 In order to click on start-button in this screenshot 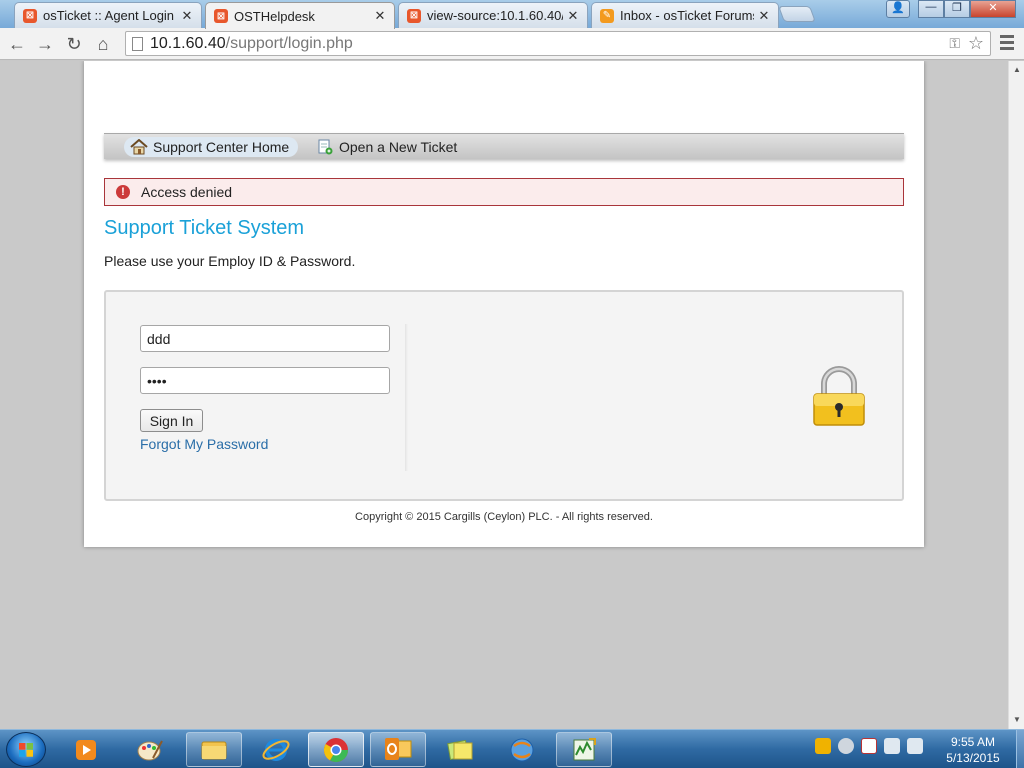, I will do `click(26, 749)`.